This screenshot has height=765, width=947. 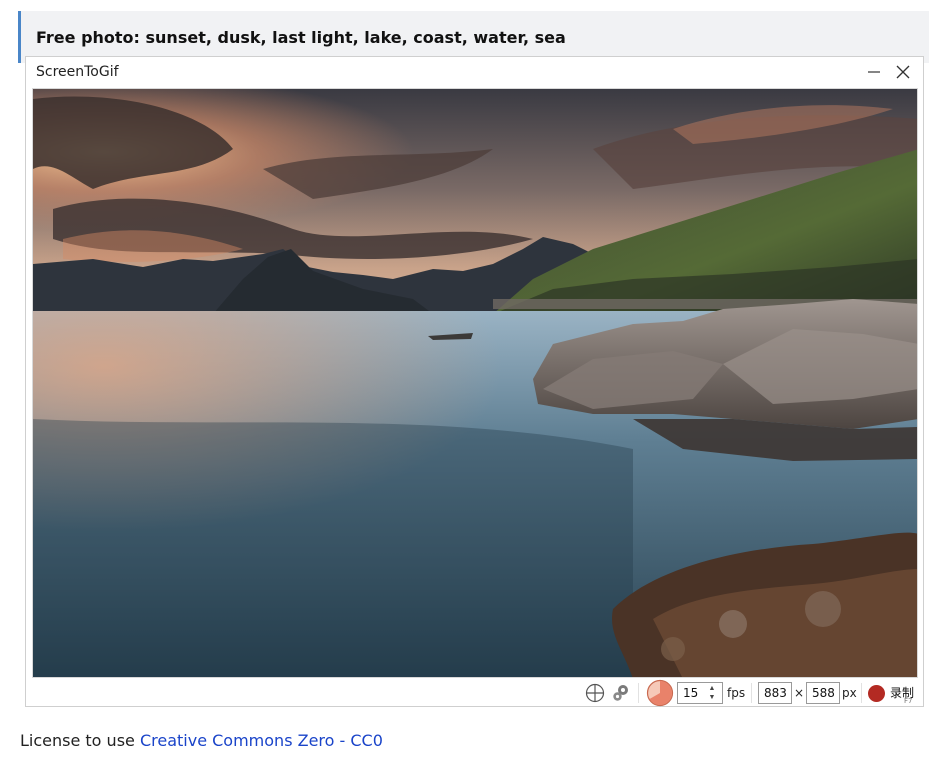 I want to click on gear-icon, so click(x=620, y=693).